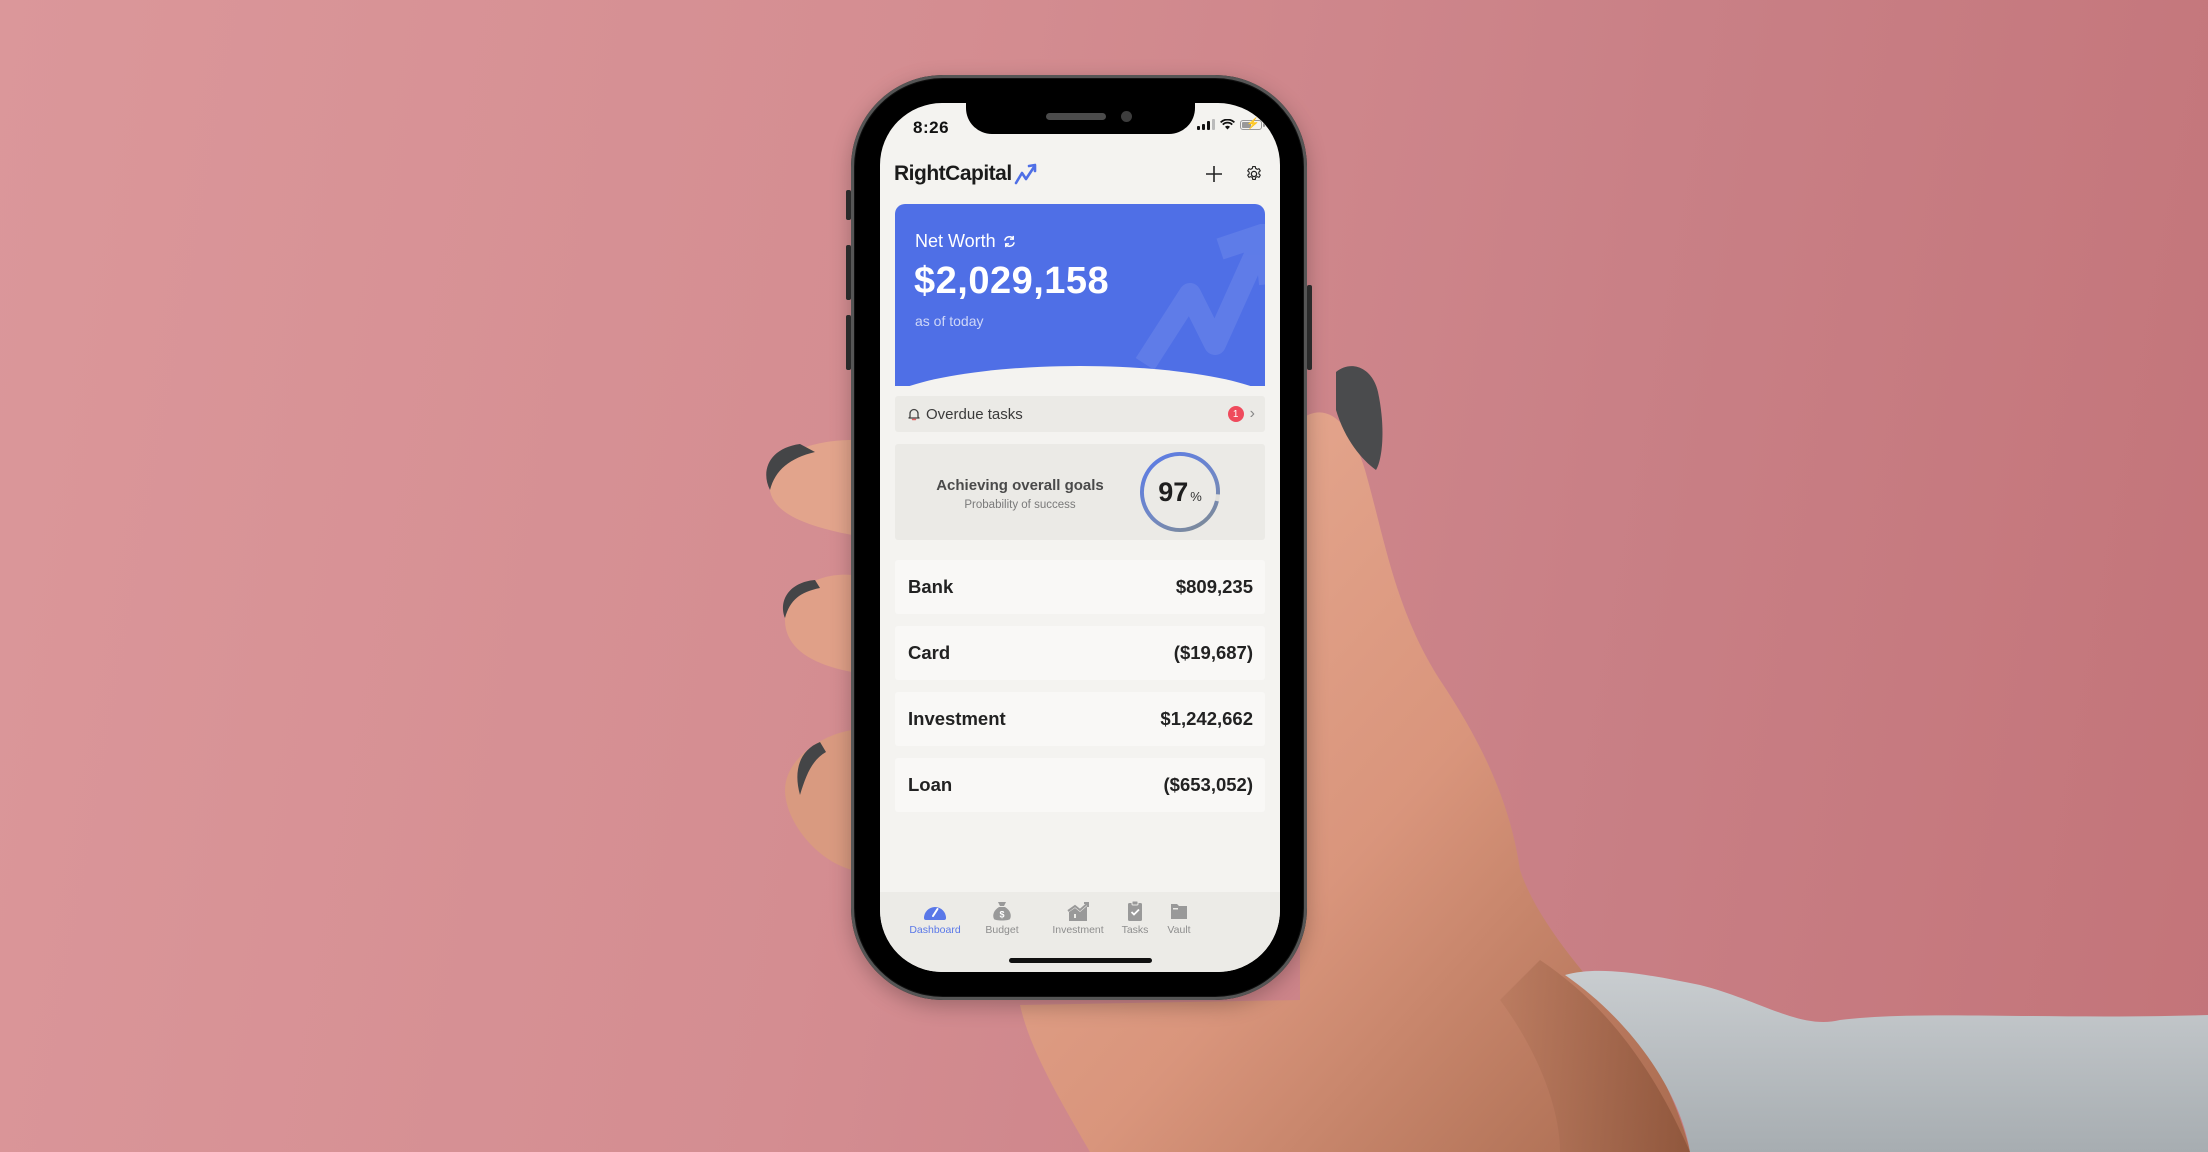 The image size is (2208, 1152). I want to click on home-indicator, so click(1080, 960).